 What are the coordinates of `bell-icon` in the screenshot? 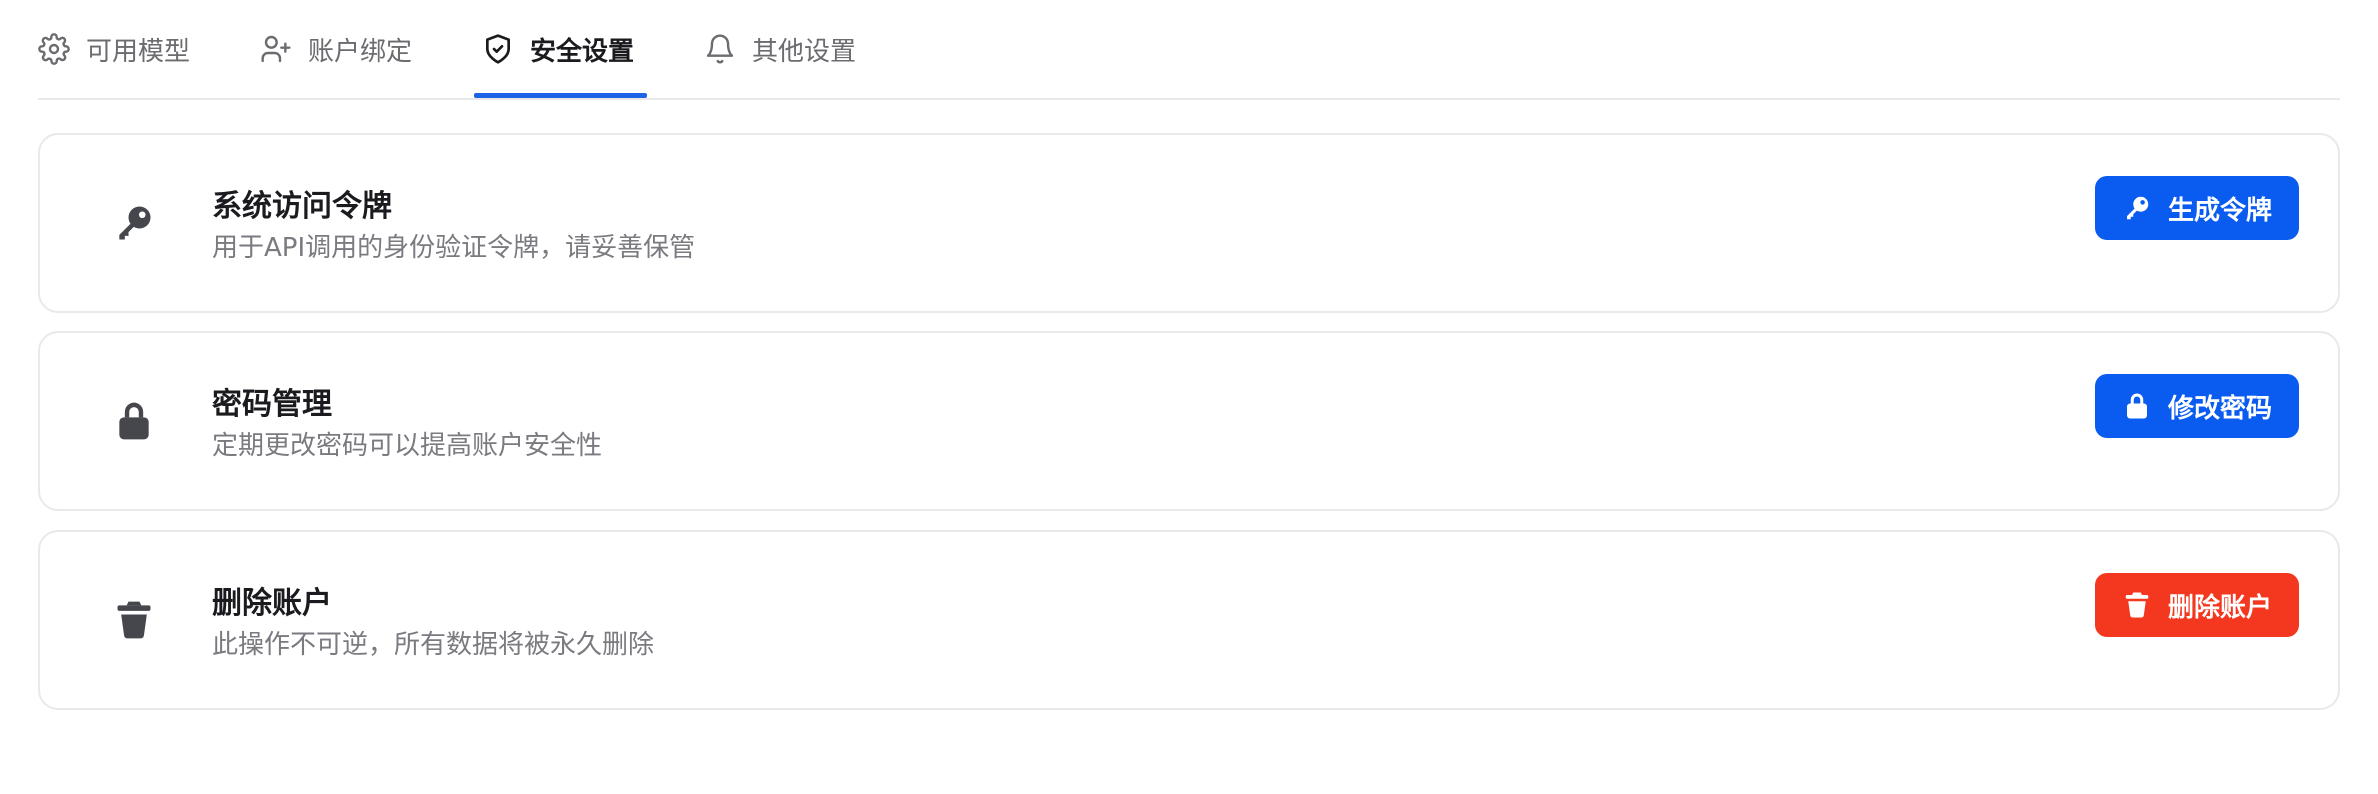 It's located at (720, 49).